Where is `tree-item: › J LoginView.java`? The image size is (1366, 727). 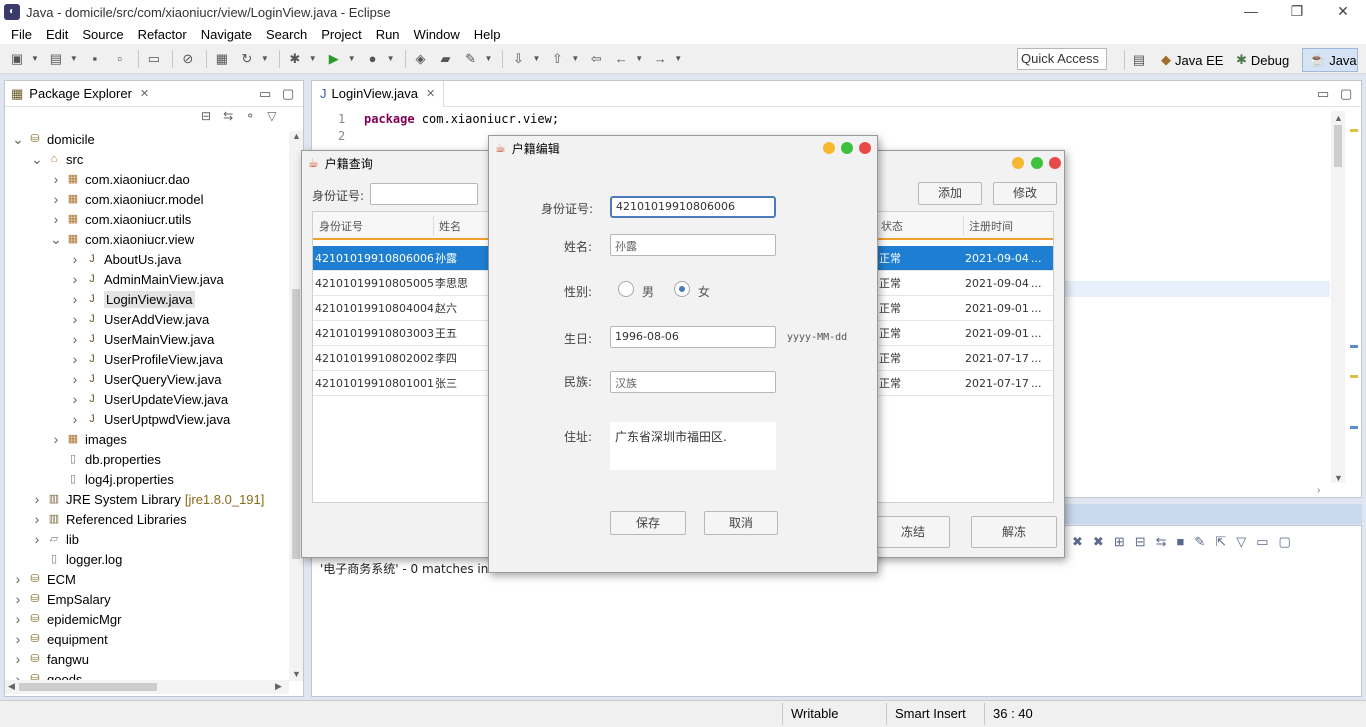
tree-item: › J LoginView.java is located at coordinates (131, 299).